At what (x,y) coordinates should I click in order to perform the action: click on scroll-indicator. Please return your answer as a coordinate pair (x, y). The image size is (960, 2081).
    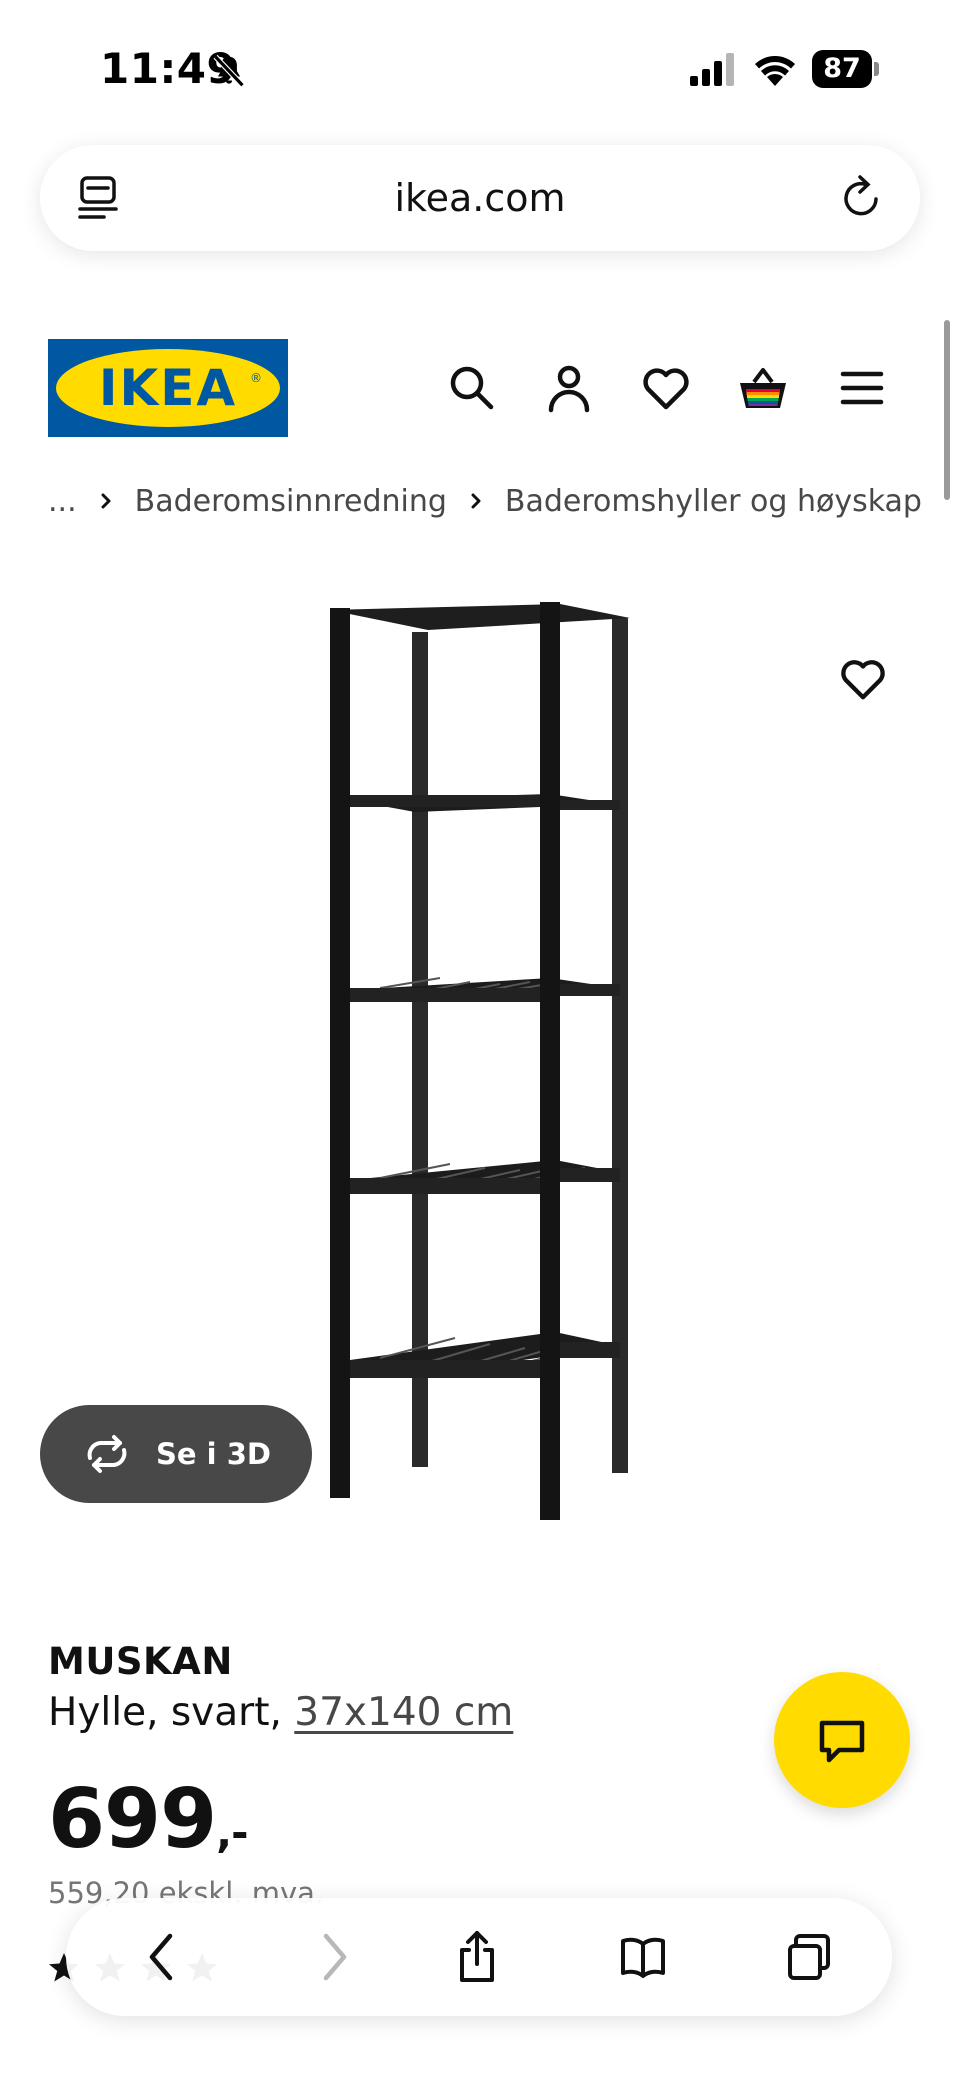
    Looking at the image, I should click on (947, 410).